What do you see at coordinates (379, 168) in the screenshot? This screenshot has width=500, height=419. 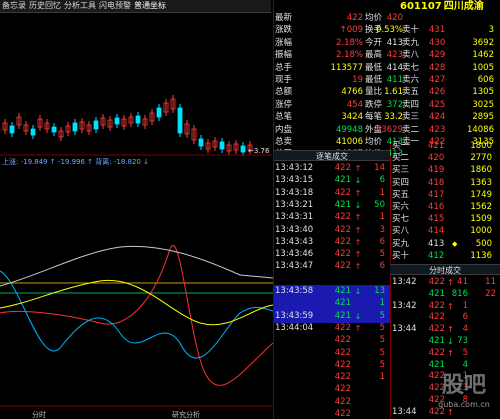 I see `tick-volume: 14` at bounding box center [379, 168].